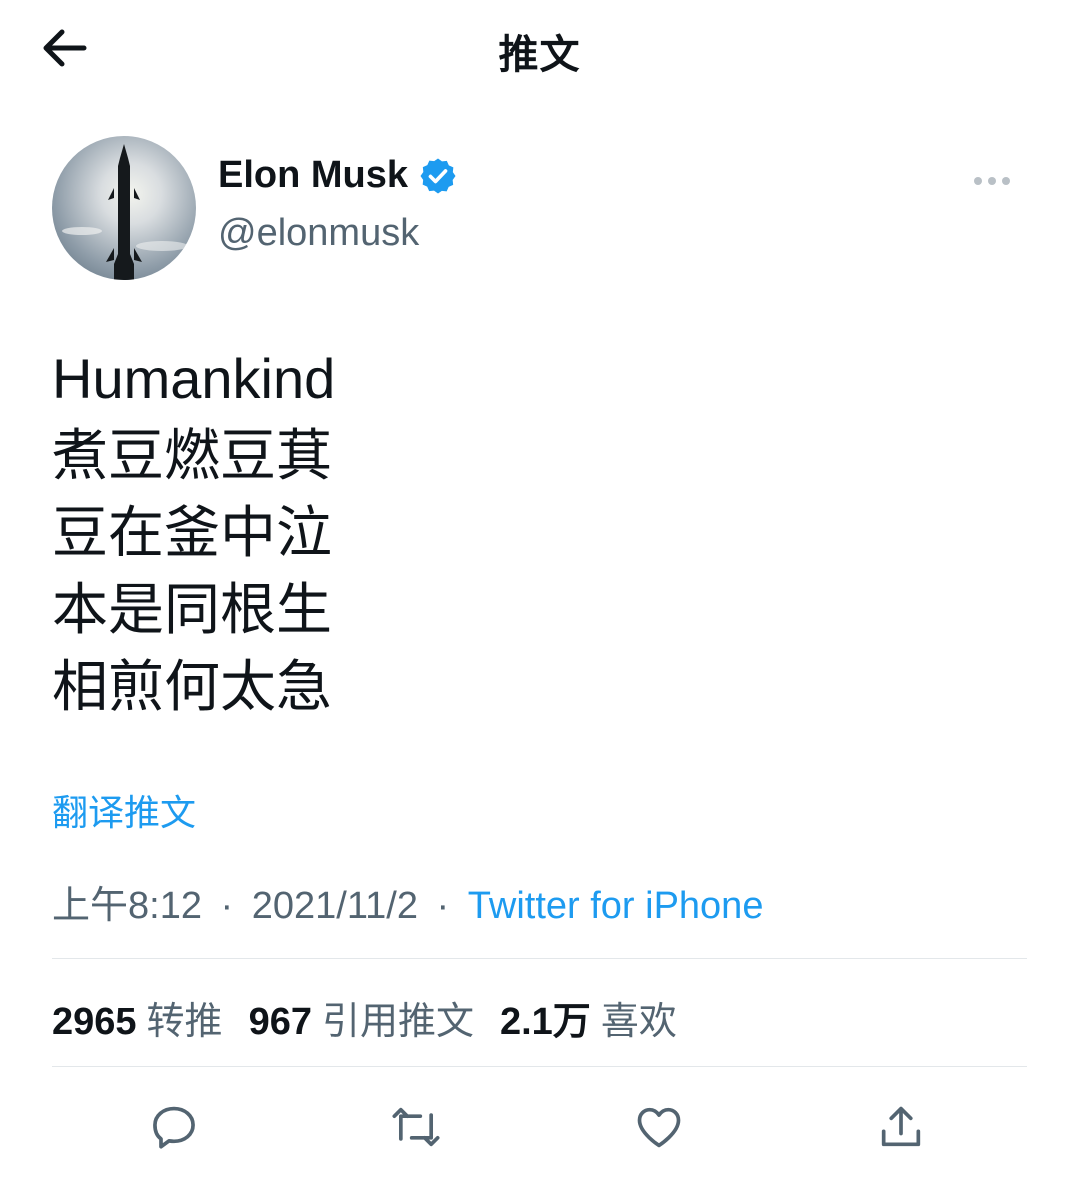 The image size is (1079, 1187). I want to click on quotes-stat: 967 引用推文, so click(361, 1017).